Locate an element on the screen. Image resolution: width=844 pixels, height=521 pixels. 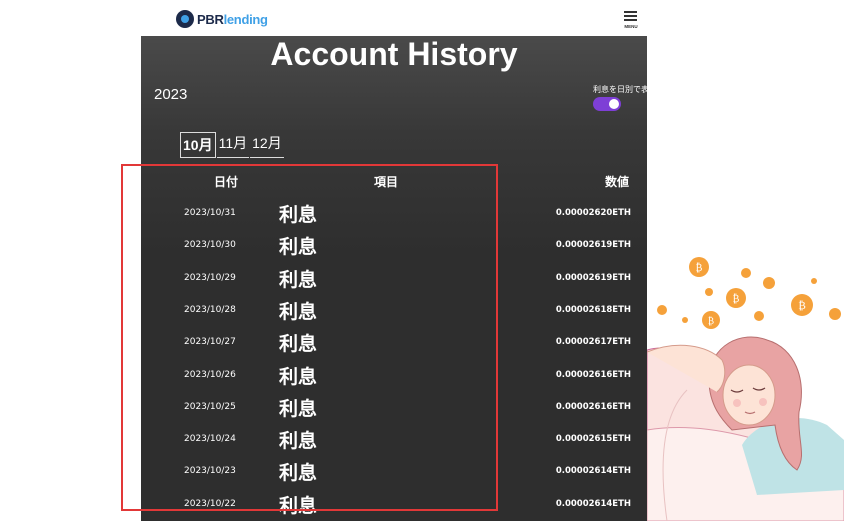
logo-text: PBRlending is located at coordinates (232, 19).